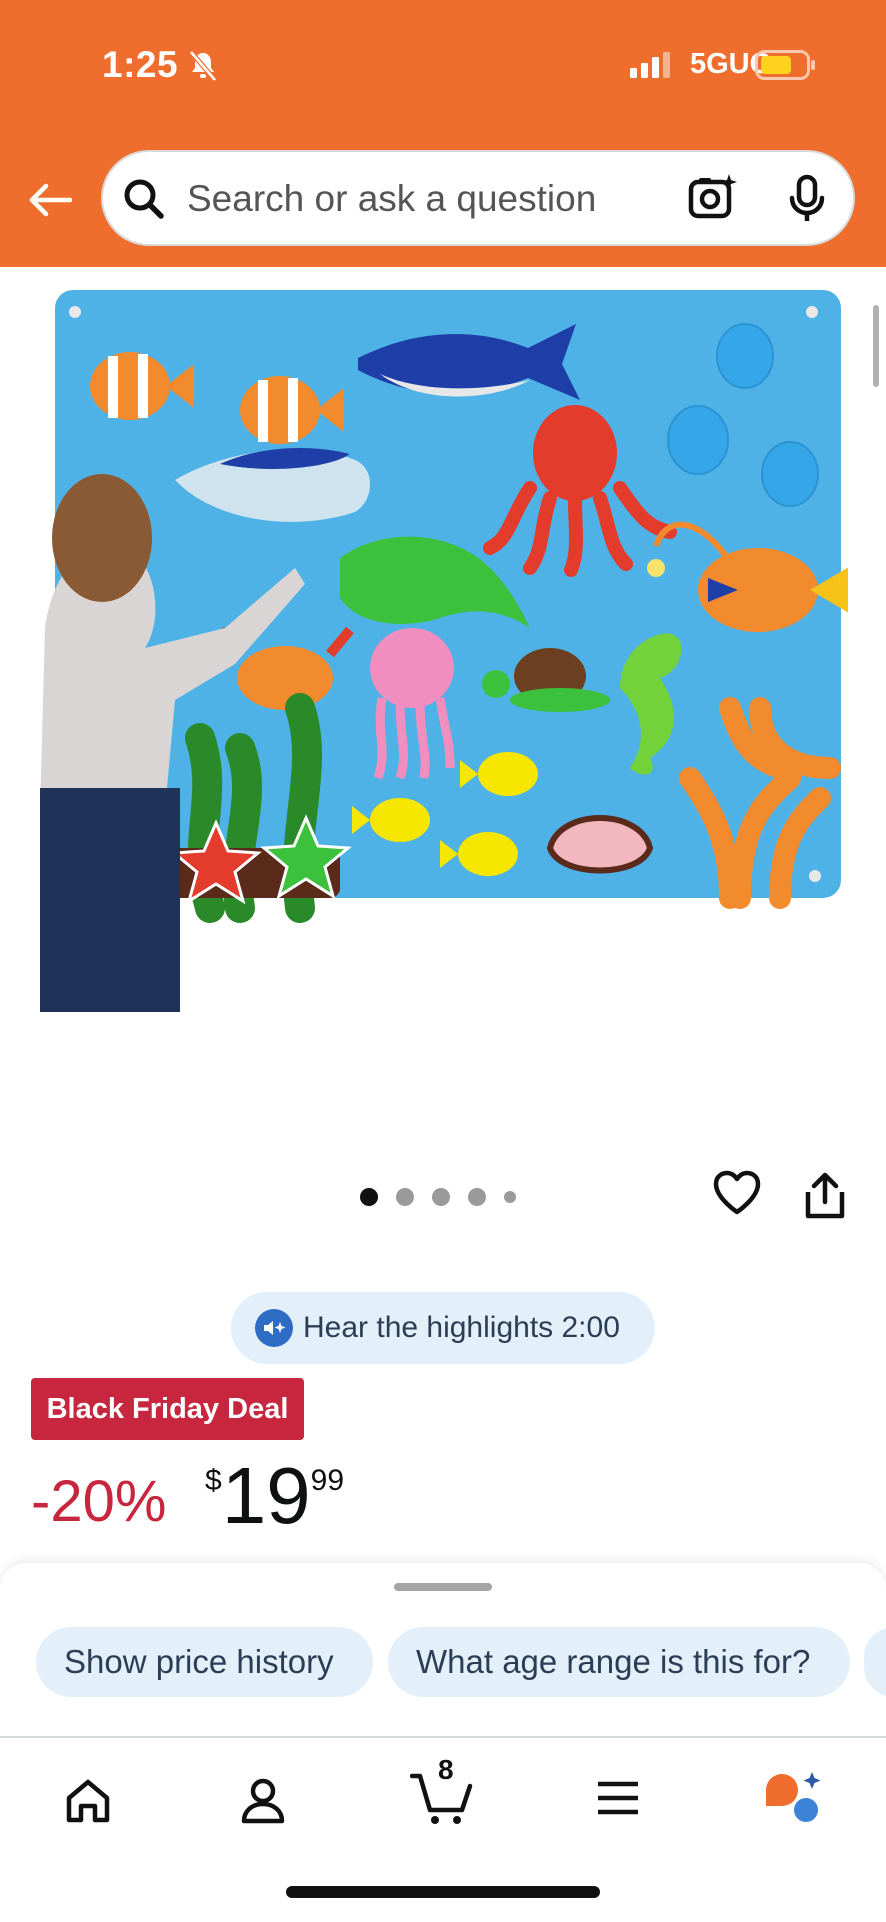 The image size is (886, 1922). Describe the element at coordinates (391, 199) in the screenshot. I see `search-input: Search or ask a question` at that location.